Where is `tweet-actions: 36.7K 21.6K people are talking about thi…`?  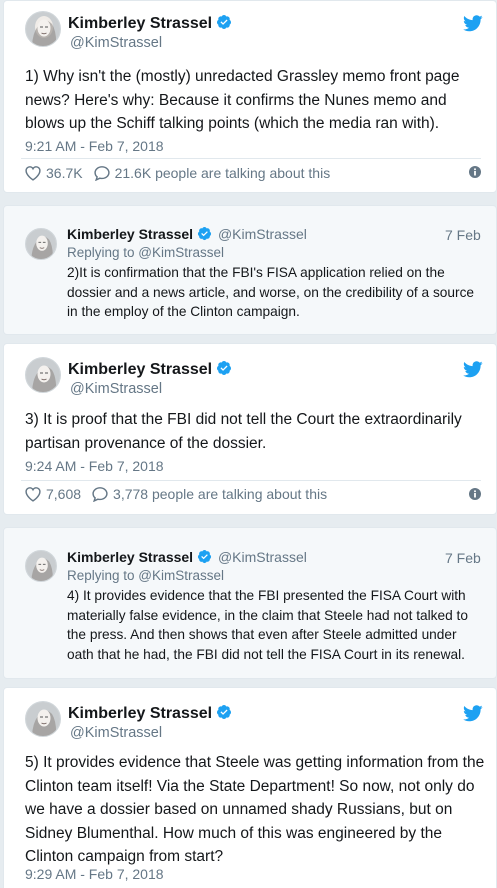 tweet-actions: 36.7K 21.6K people are talking about thi… is located at coordinates (177, 173).